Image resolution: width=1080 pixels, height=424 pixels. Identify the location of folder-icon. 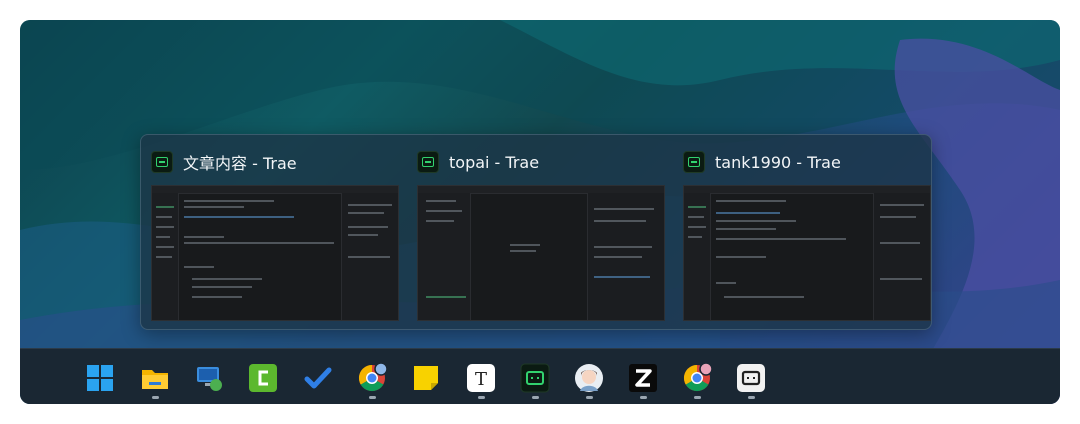
(155, 378).